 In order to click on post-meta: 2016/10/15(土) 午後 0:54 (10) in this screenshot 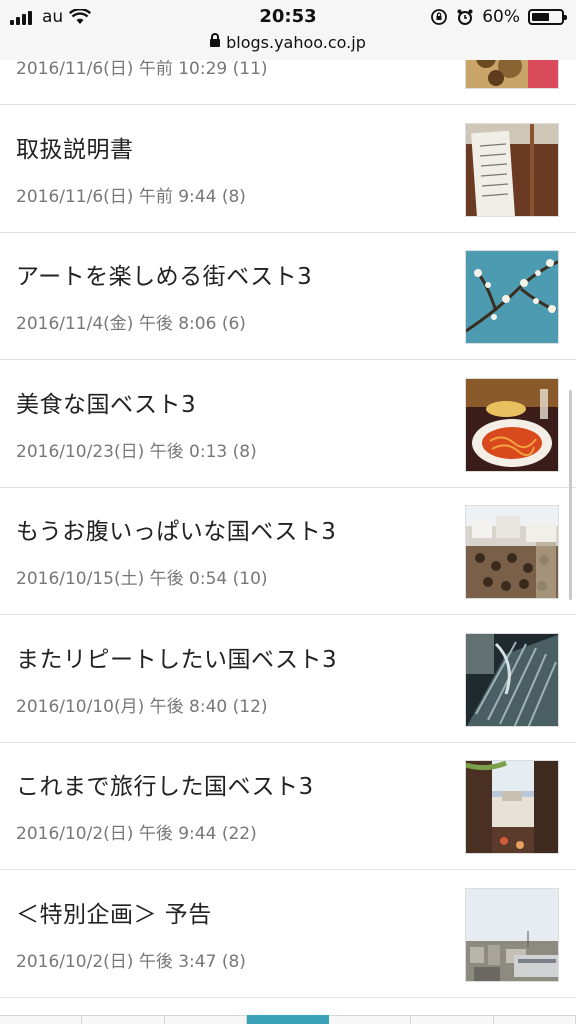, I will do `click(142, 579)`.